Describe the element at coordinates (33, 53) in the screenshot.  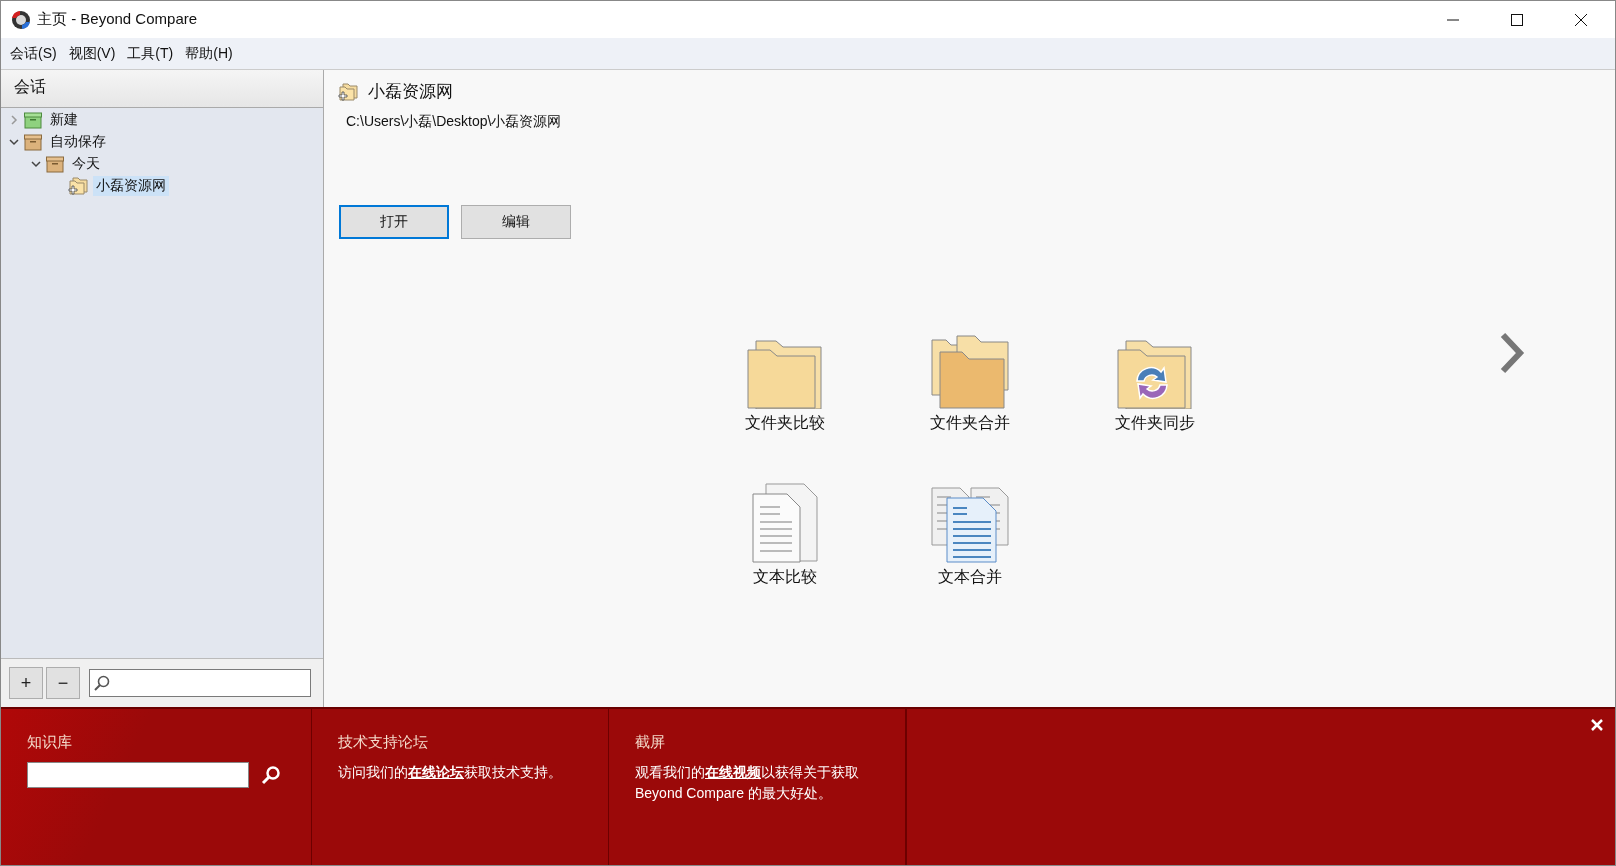
I see `menu-item: 会话(S)` at that location.